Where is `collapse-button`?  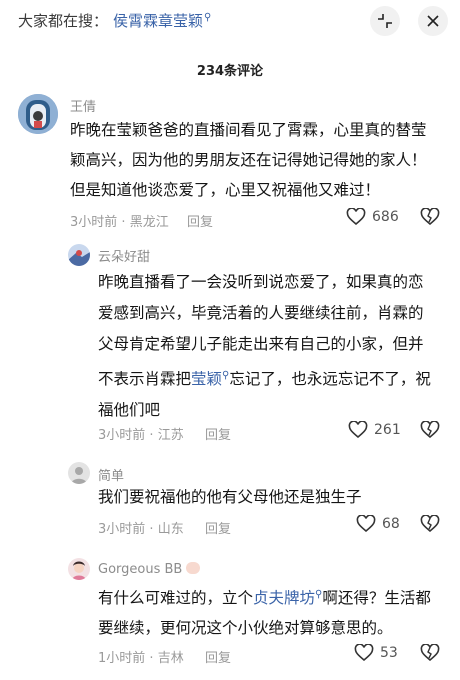 collapse-button is located at coordinates (385, 21).